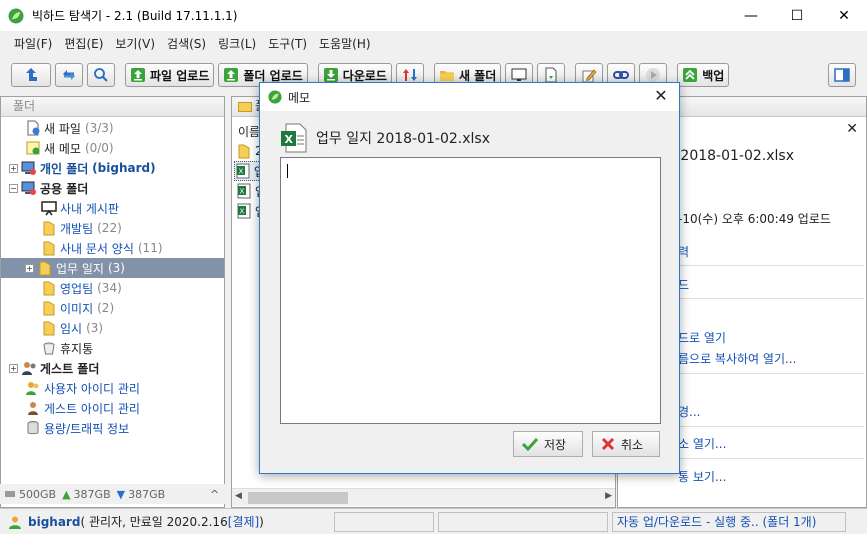  Describe the element at coordinates (551, 75) in the screenshot. I see `document-icon` at that location.